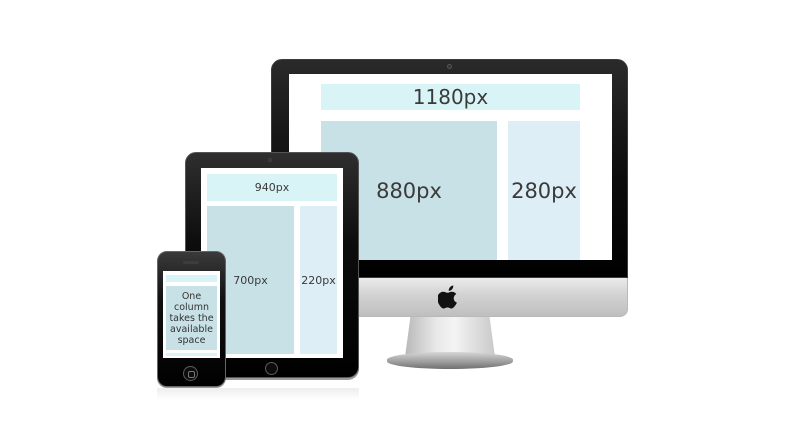  I want to click on phone-footer-block, so click(191, 354).